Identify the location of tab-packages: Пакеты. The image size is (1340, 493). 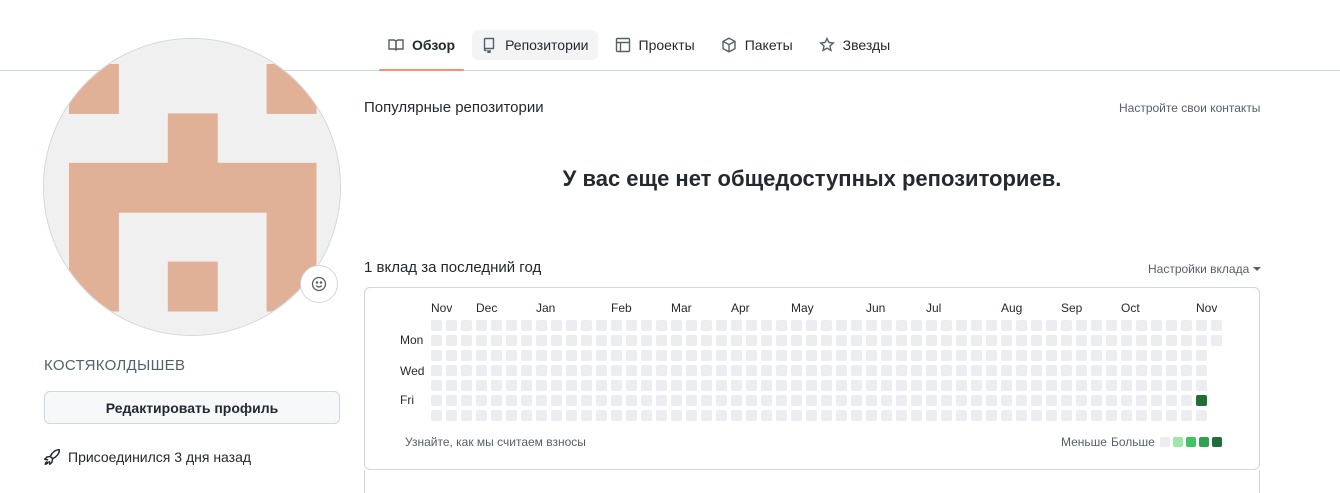
(757, 45).